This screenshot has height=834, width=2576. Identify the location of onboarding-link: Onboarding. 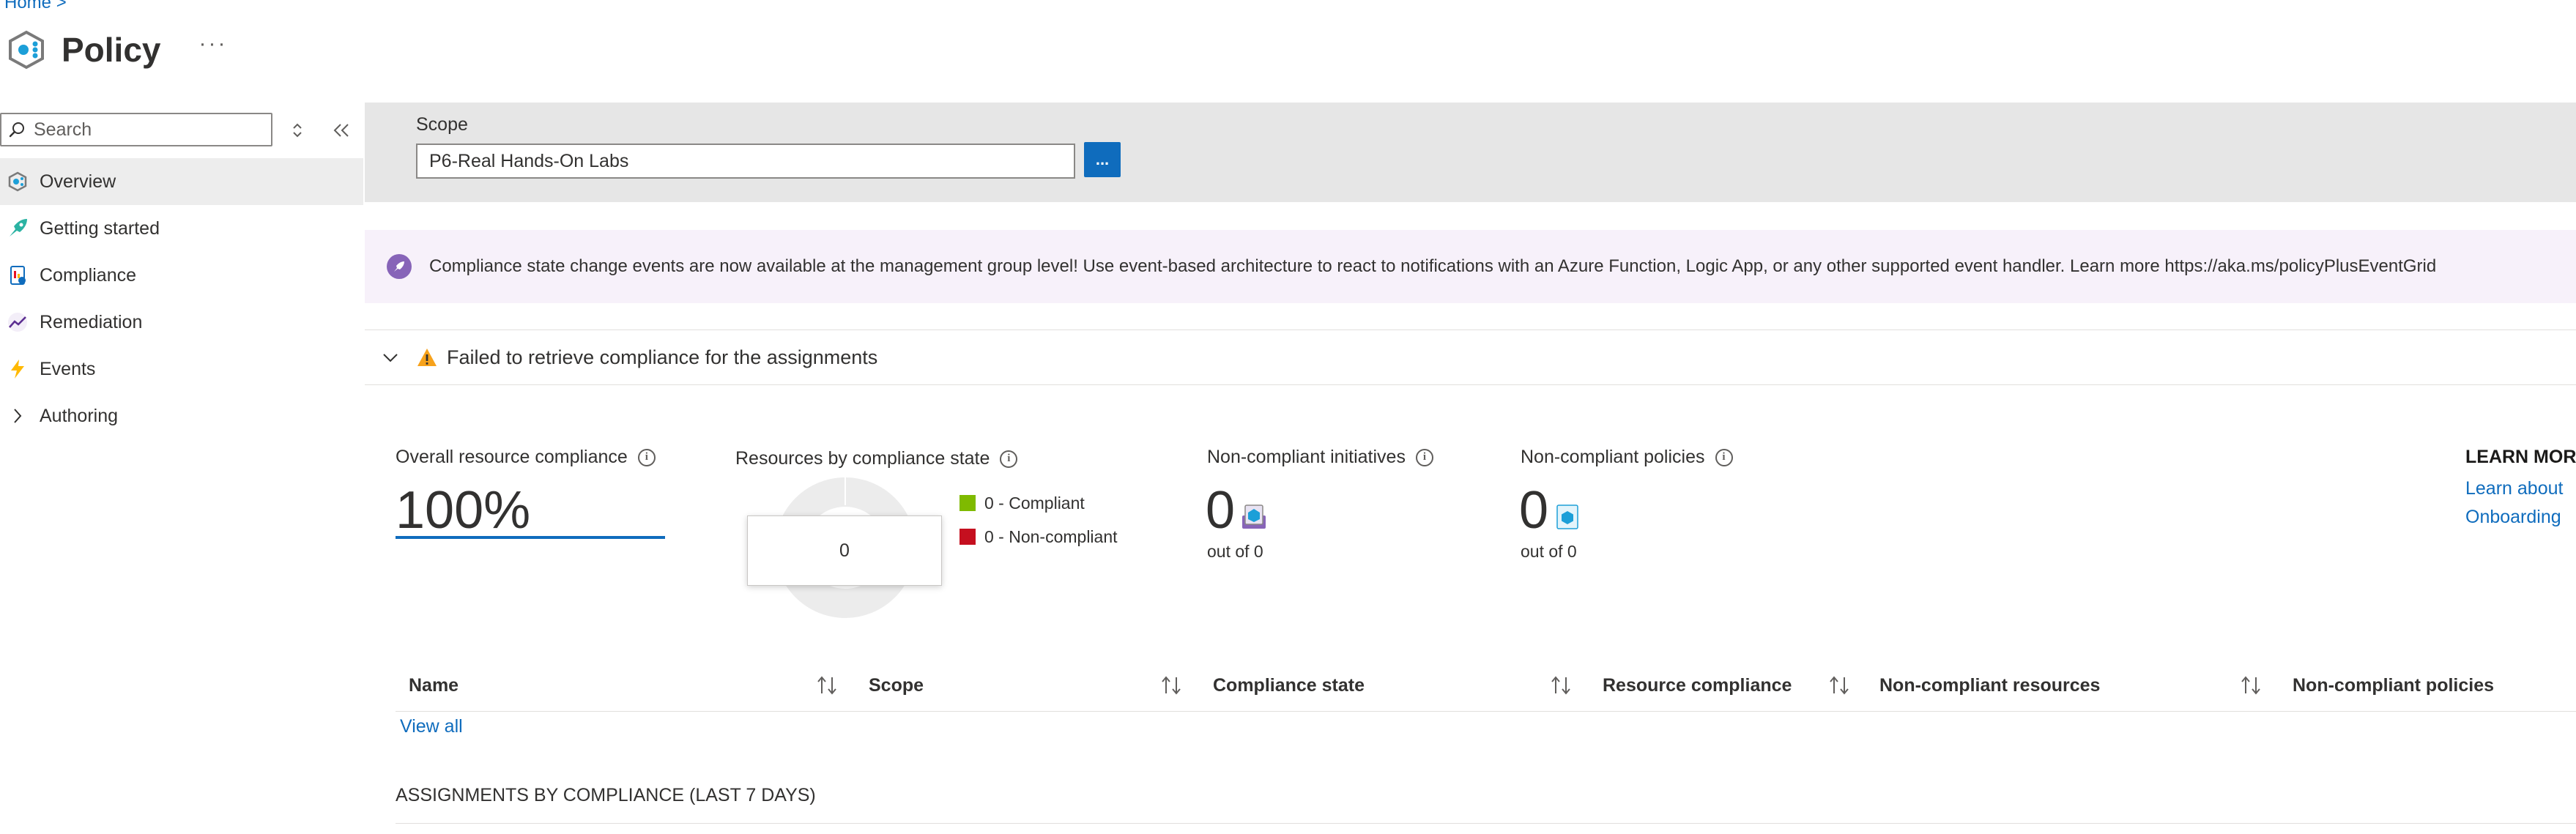
(2520, 517).